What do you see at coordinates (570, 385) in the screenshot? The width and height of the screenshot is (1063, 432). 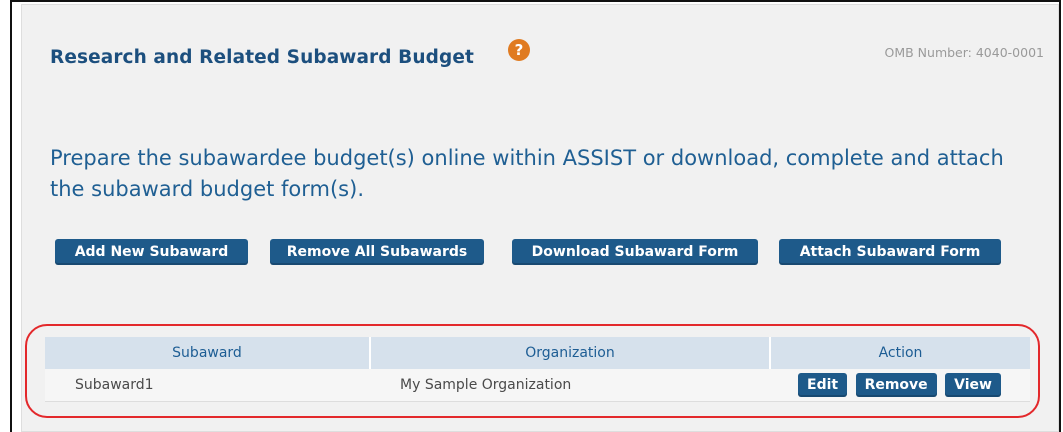 I see `cell-organization: My Sample Organization` at bounding box center [570, 385].